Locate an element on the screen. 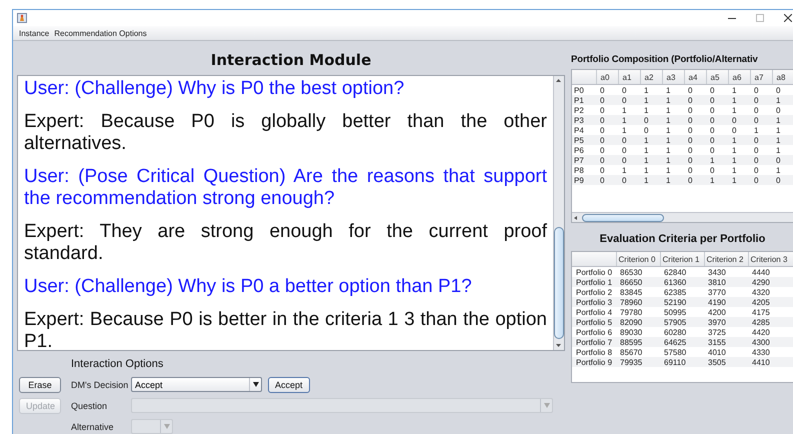 The width and height of the screenshot is (793, 434). table-cell: 3725 is located at coordinates (726, 332).